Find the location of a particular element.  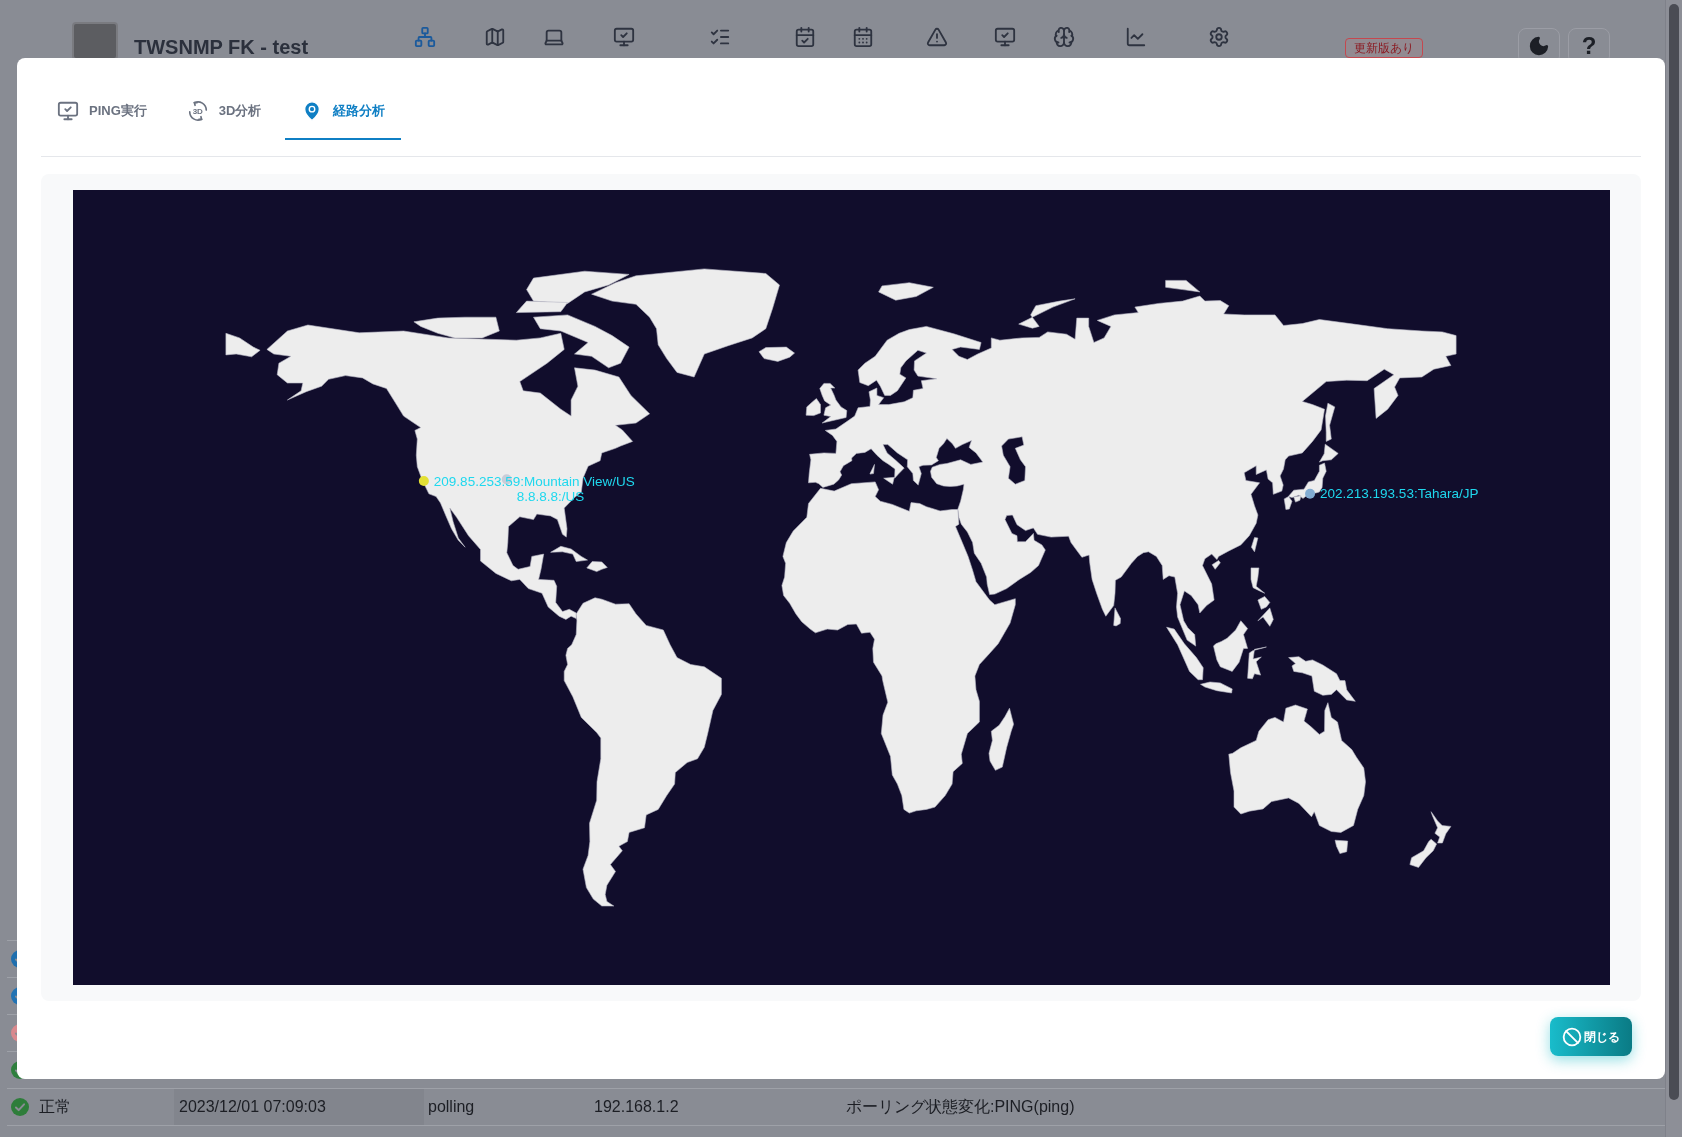

icon-text: 3D is located at coordinates (197, 111).